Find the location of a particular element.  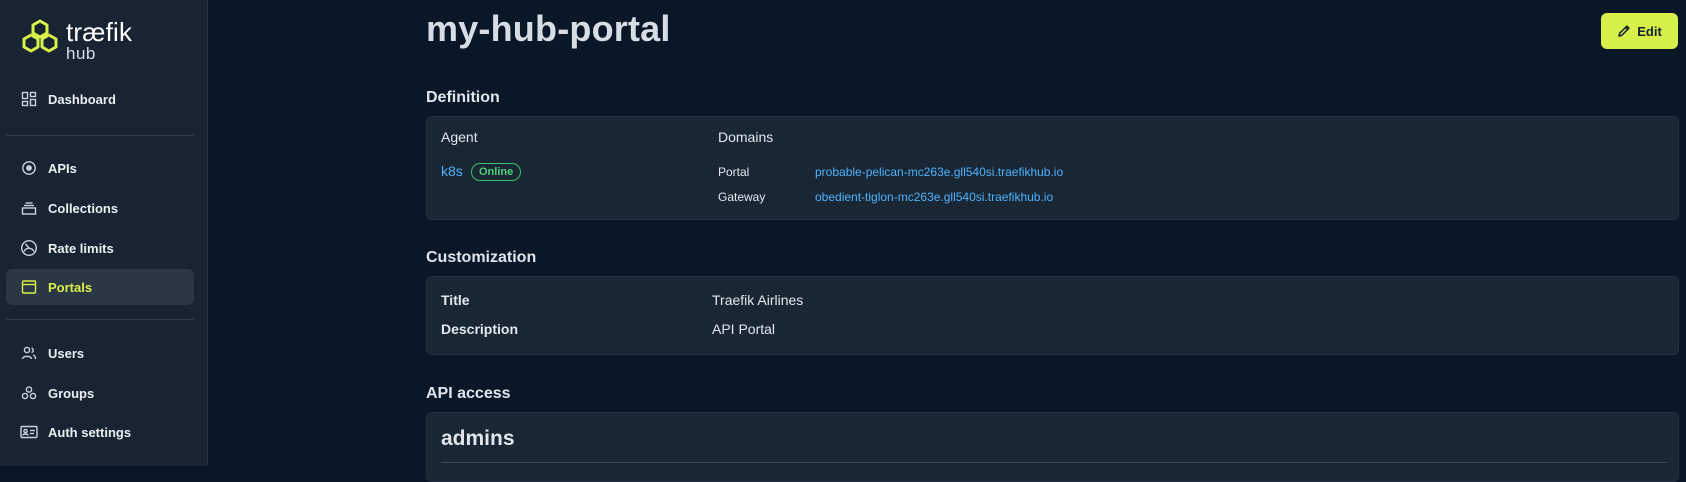

description-label: Description is located at coordinates (480, 329).